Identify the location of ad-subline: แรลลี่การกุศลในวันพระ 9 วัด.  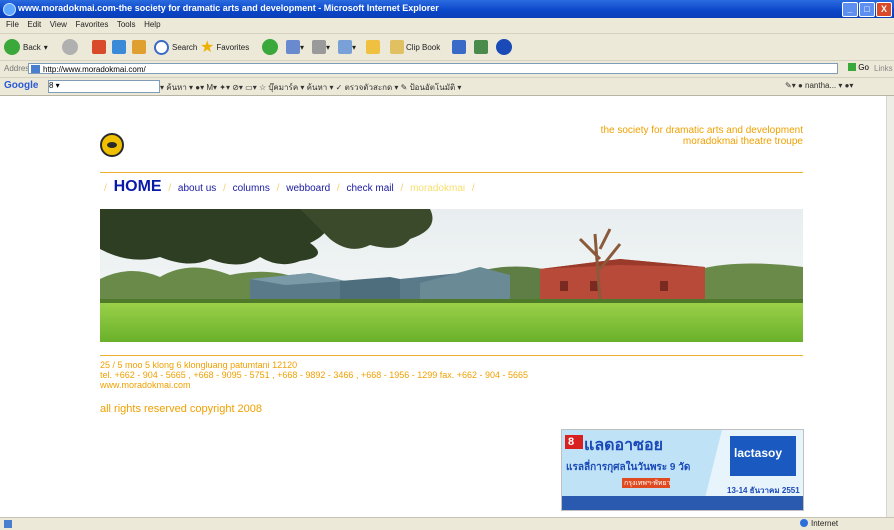
(628, 467).